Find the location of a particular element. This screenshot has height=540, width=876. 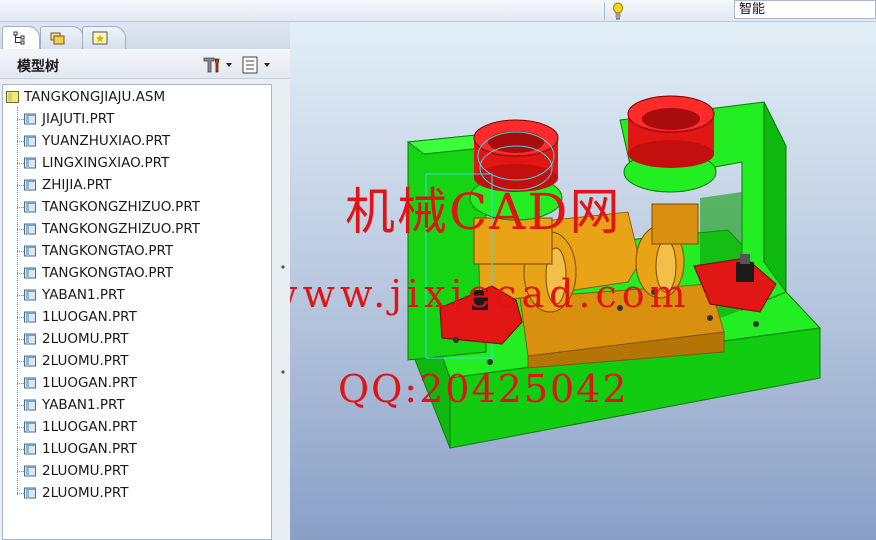

panel-resize-handle is located at coordinates (283, 317).